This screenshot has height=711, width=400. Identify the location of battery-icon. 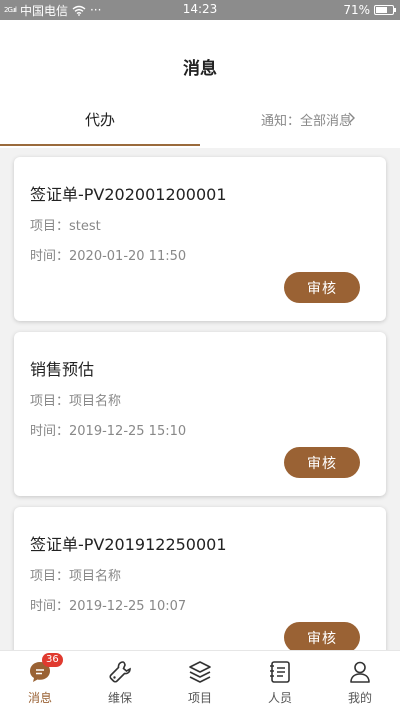
(385, 10).